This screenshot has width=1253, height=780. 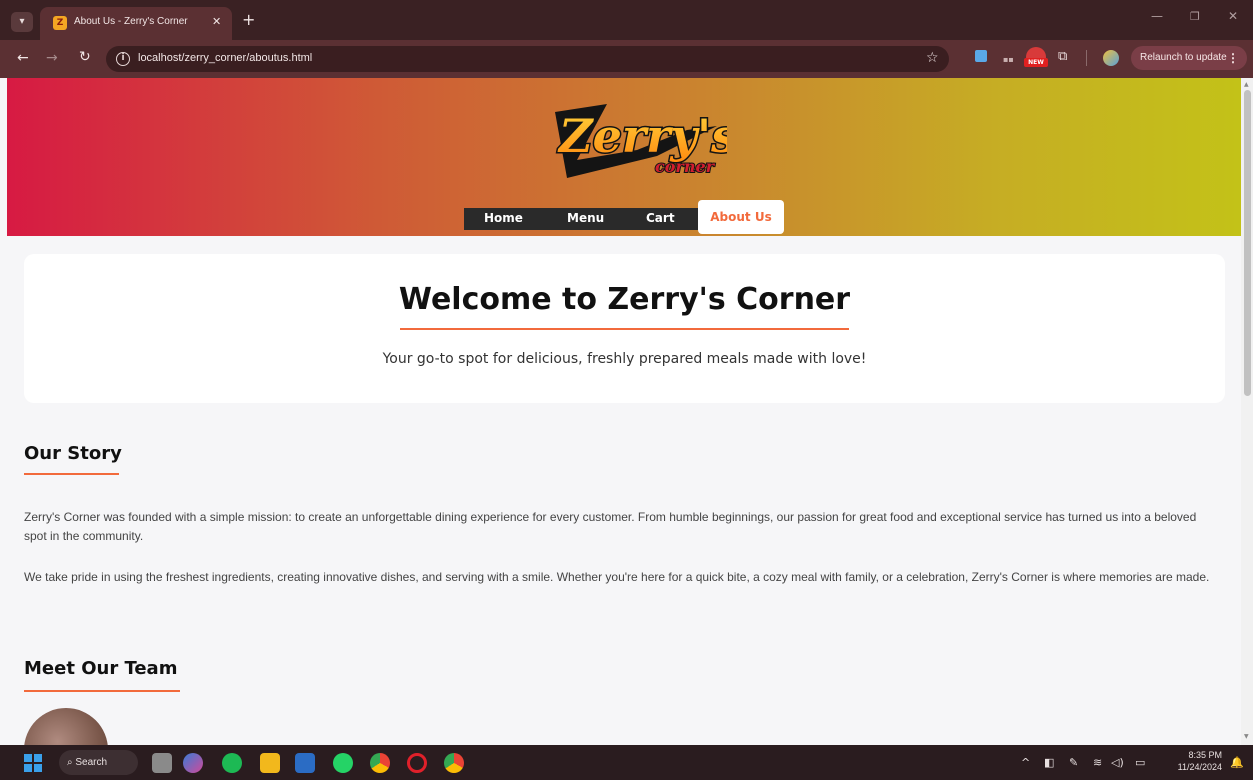 I want to click on back-arrow-icon: ←, so click(x=23, y=58).